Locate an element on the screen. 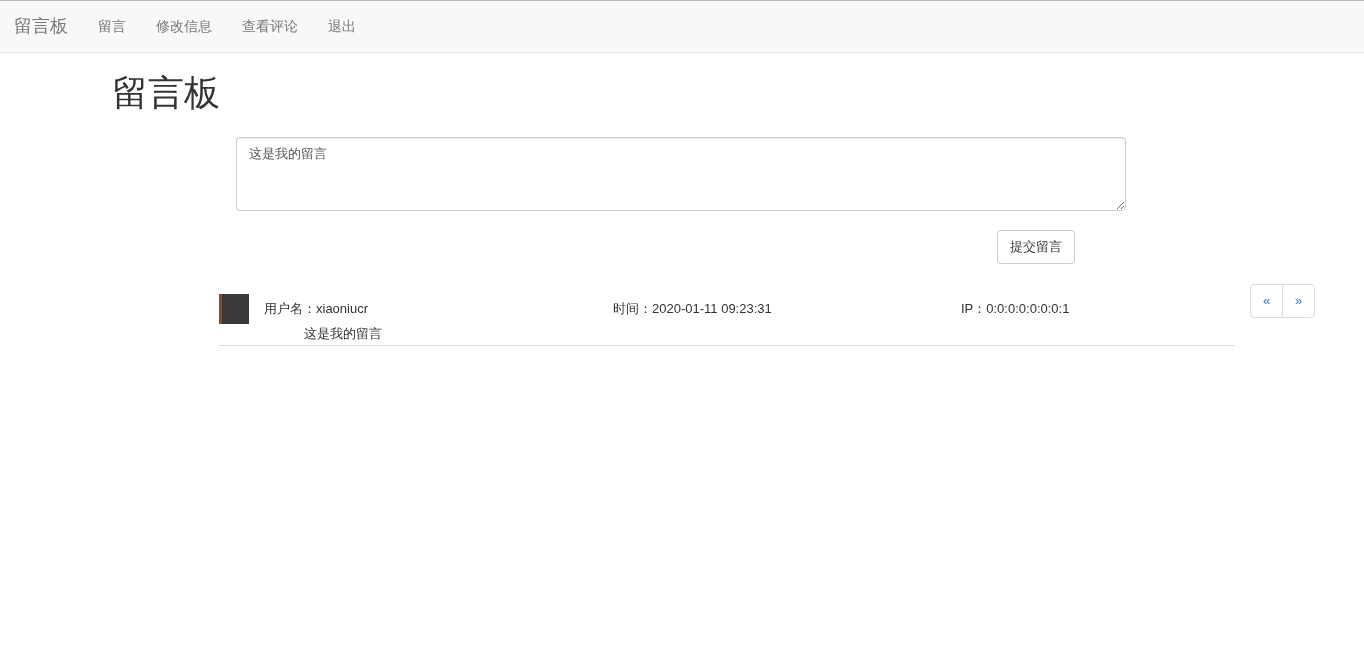 This screenshot has height=656, width=1364. nav-link: 留言 is located at coordinates (112, 26).